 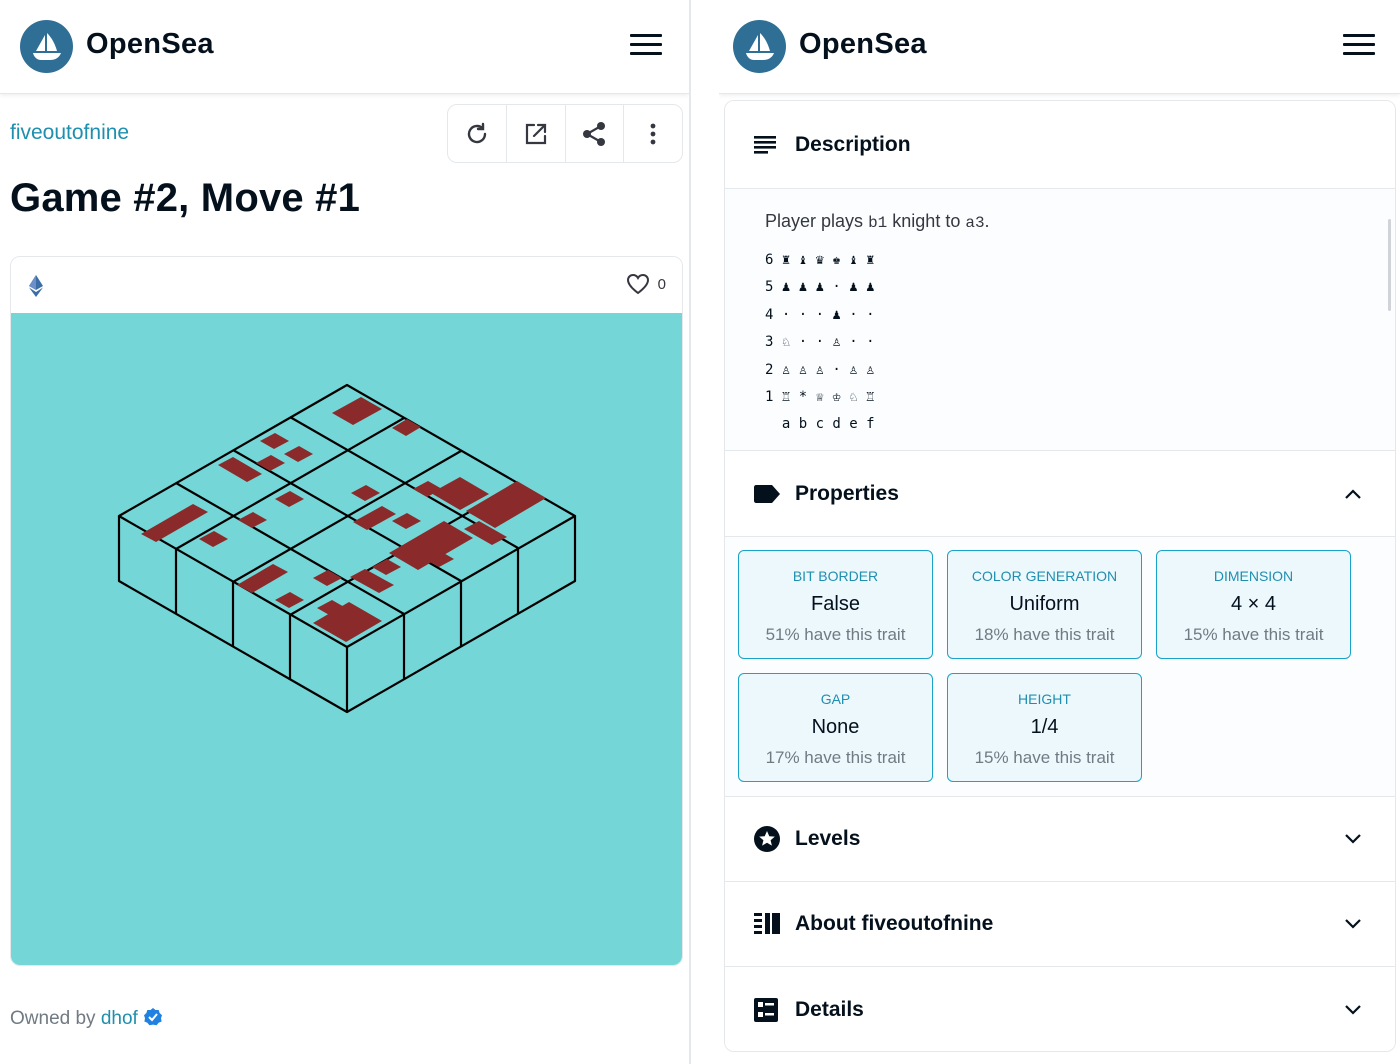 I want to click on board-row: 5 ♟ ♟ ♟ · ♟ ♟, so click(x=820, y=287).